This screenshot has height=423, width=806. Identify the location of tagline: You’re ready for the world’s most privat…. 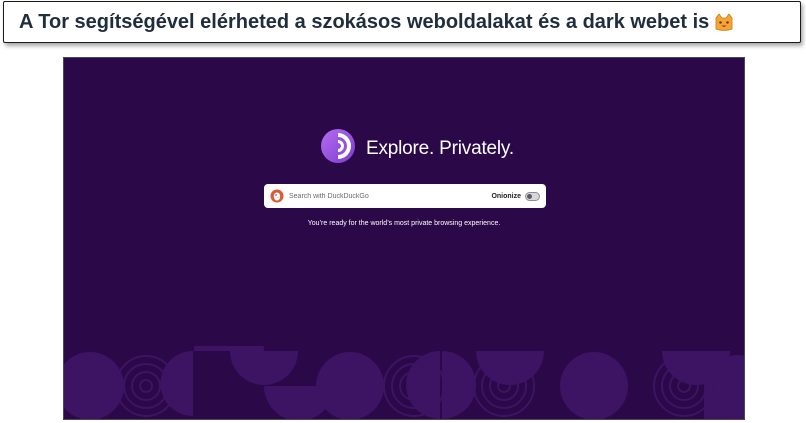
(404, 223).